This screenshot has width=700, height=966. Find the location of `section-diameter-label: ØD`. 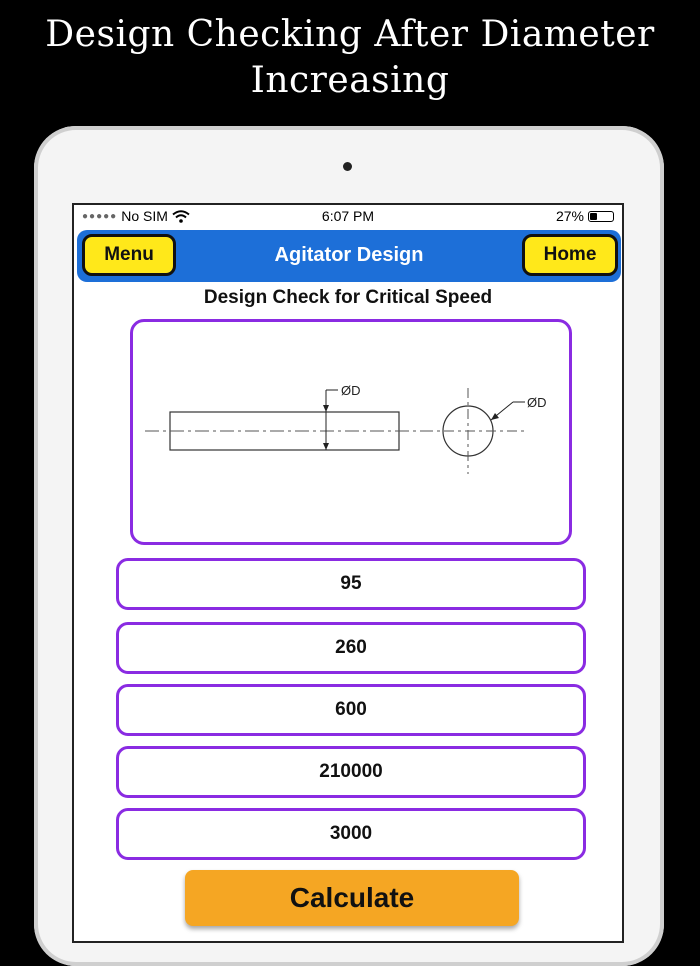

section-diameter-label: ØD is located at coordinates (537, 402).